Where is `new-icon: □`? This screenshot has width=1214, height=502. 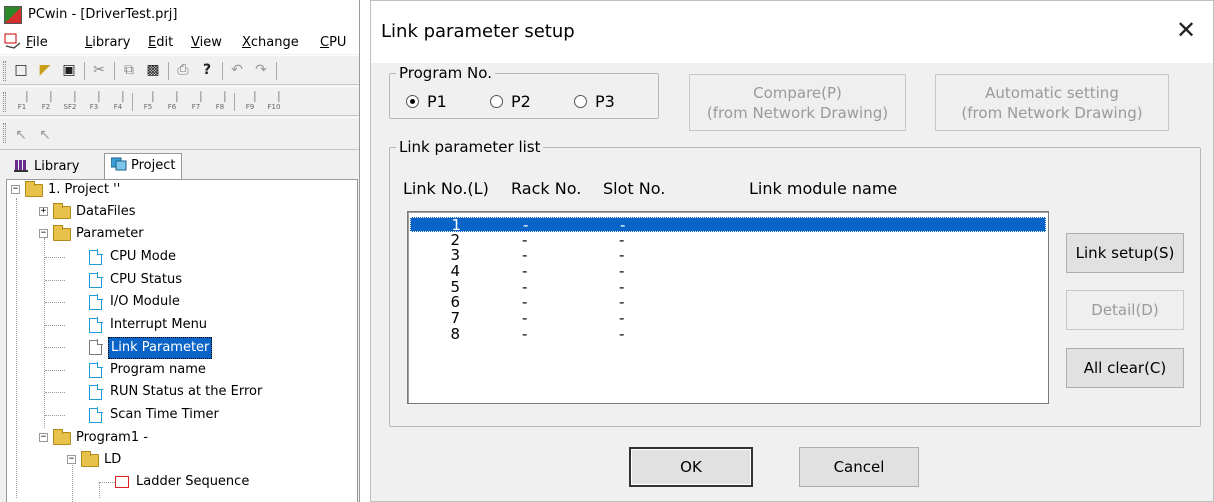
new-icon: □ is located at coordinates (21, 70).